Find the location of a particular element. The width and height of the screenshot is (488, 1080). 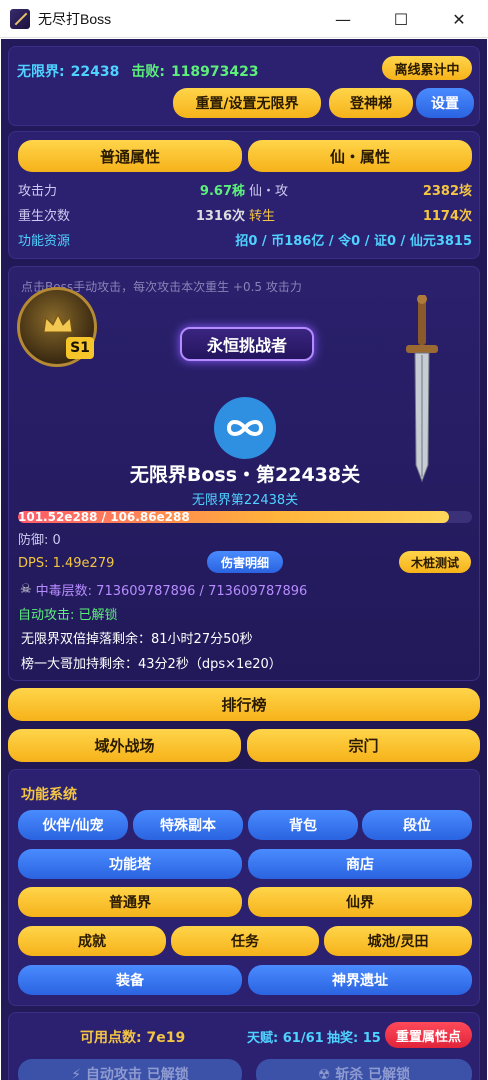

leaderboard-button: 排行榜 is located at coordinates (244, 704).